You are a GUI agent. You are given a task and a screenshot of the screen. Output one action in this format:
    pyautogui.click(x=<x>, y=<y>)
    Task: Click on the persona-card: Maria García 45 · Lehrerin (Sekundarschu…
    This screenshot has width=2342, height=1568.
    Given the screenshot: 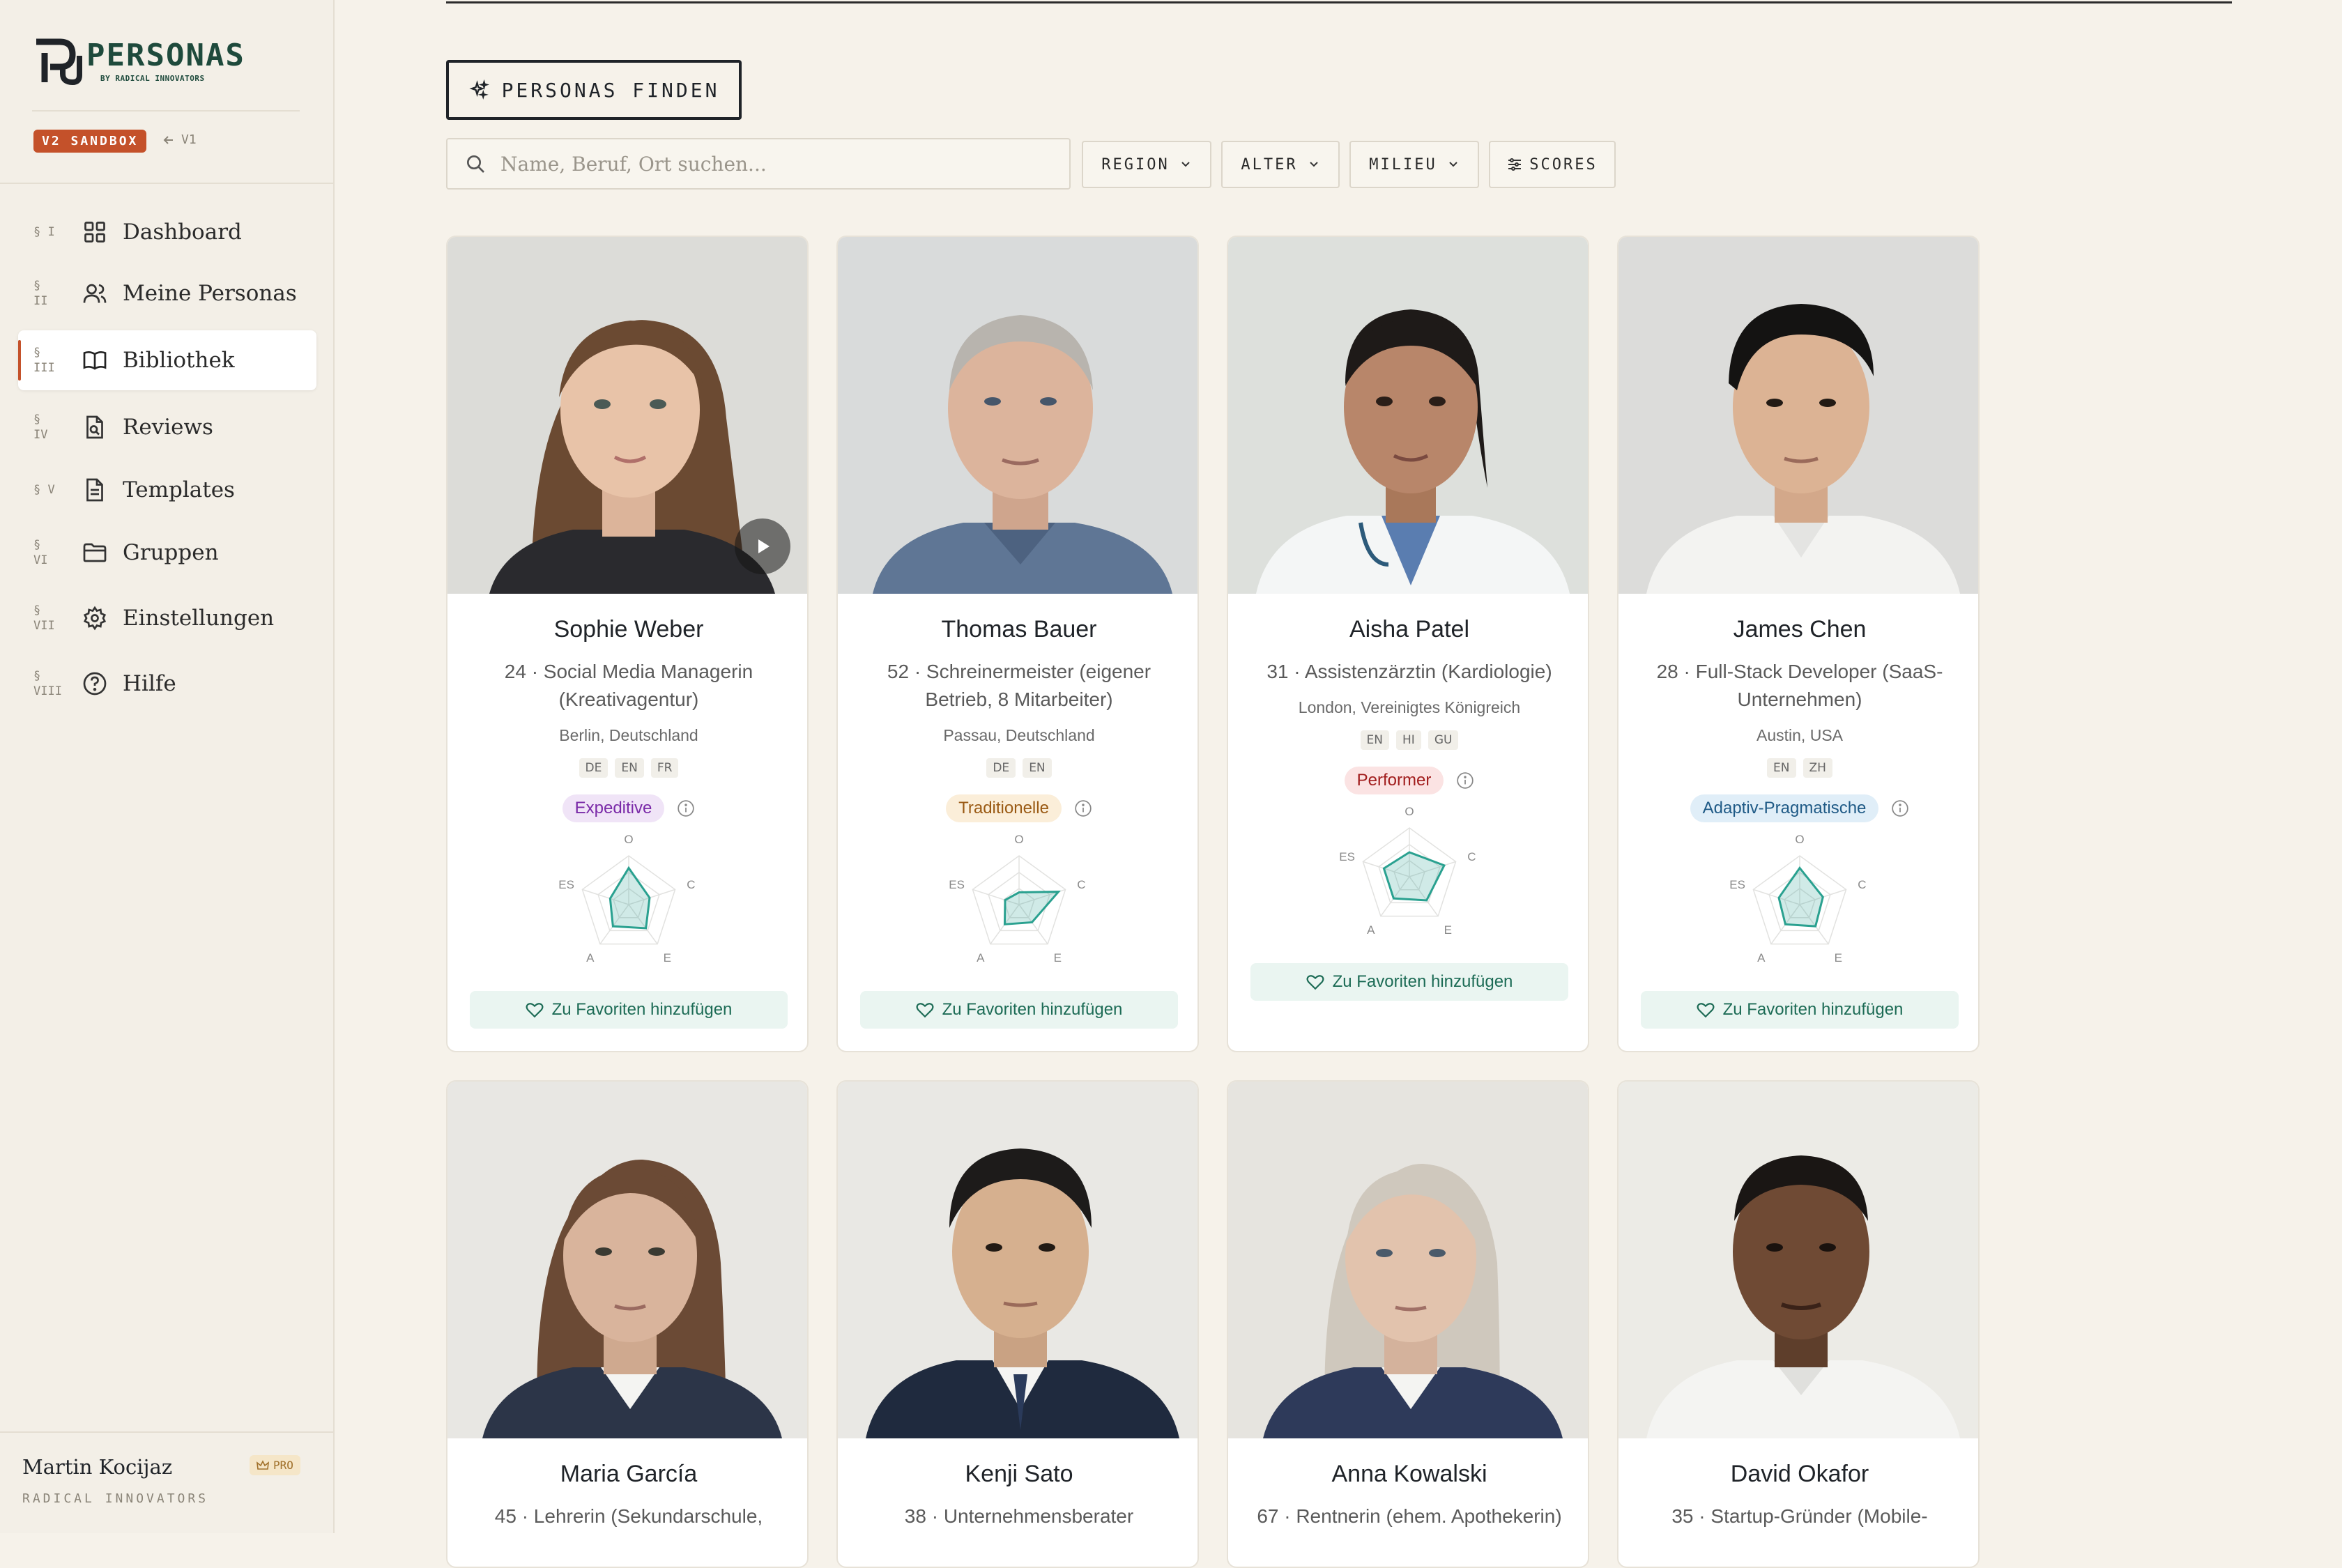 What is the action you would take?
    pyautogui.click(x=627, y=1324)
    